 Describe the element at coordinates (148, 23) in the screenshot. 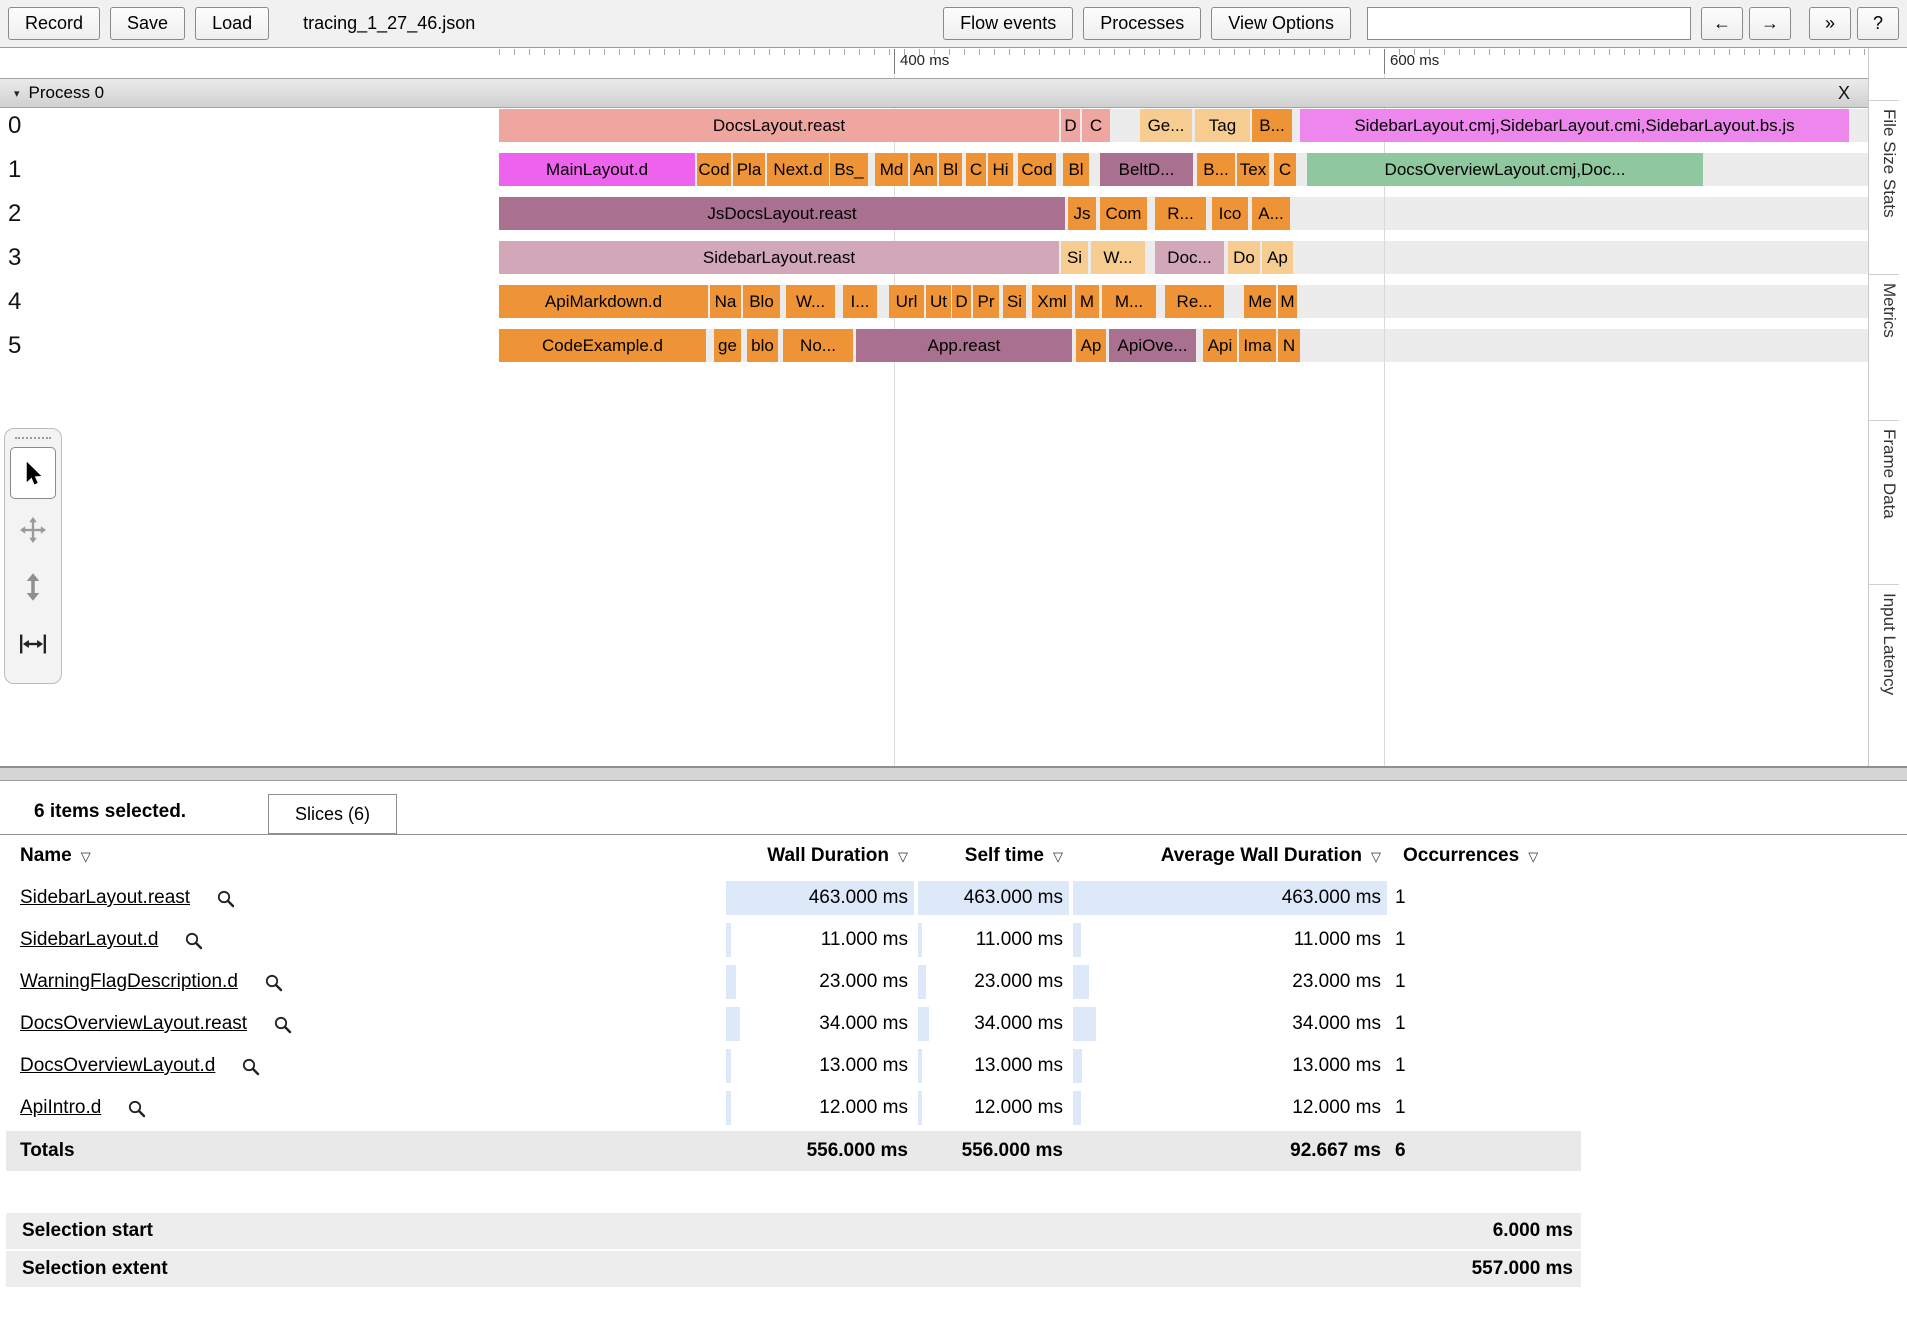

I see `save-button: Save` at that location.